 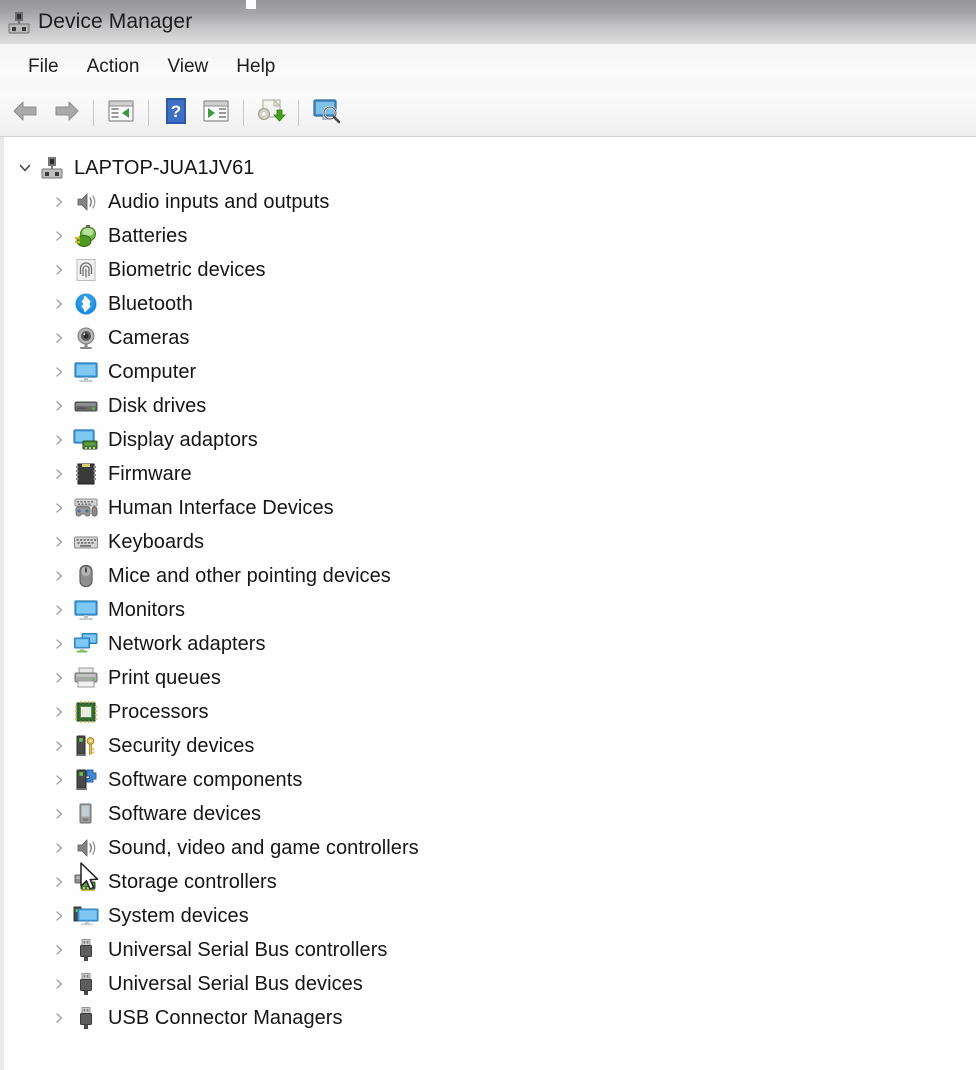 I want to click on back-button, so click(x=26, y=113).